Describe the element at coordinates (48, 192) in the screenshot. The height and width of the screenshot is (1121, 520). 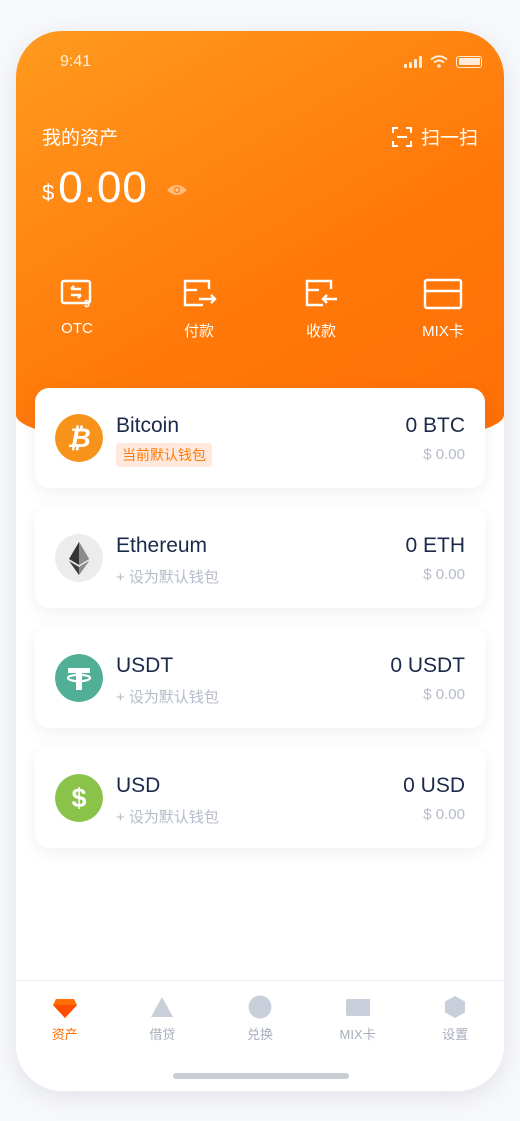
I see `balance-currency: $` at that location.